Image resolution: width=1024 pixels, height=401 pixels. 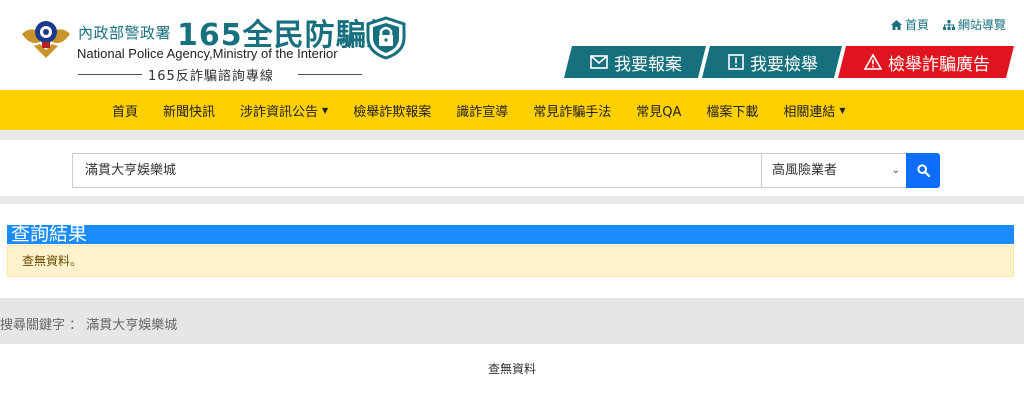 I want to click on exclamation-box-icon, so click(x=736, y=62).